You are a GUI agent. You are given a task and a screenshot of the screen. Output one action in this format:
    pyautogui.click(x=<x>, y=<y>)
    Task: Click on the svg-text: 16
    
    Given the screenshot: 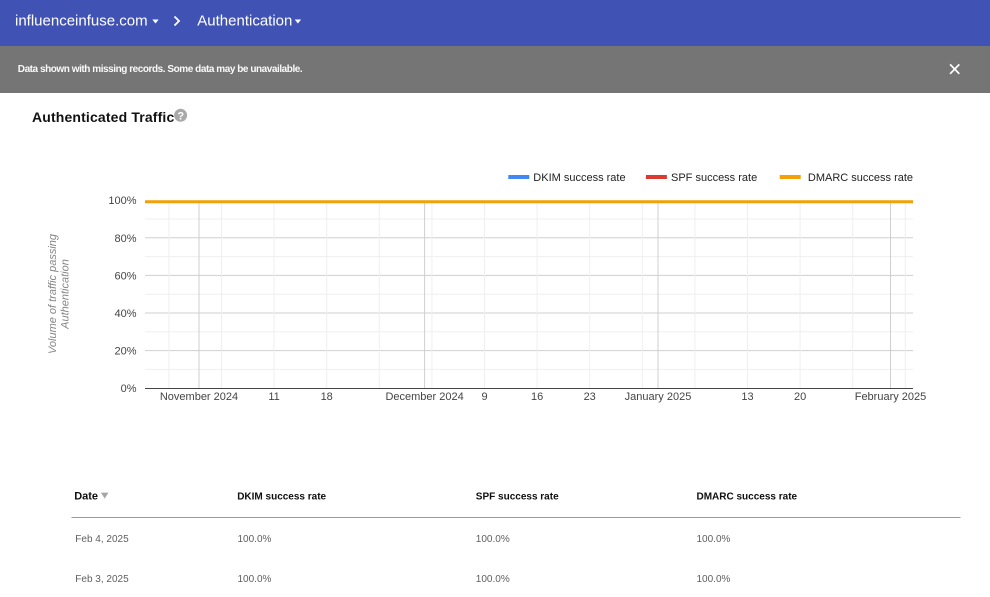 What is the action you would take?
    pyautogui.click(x=537, y=397)
    